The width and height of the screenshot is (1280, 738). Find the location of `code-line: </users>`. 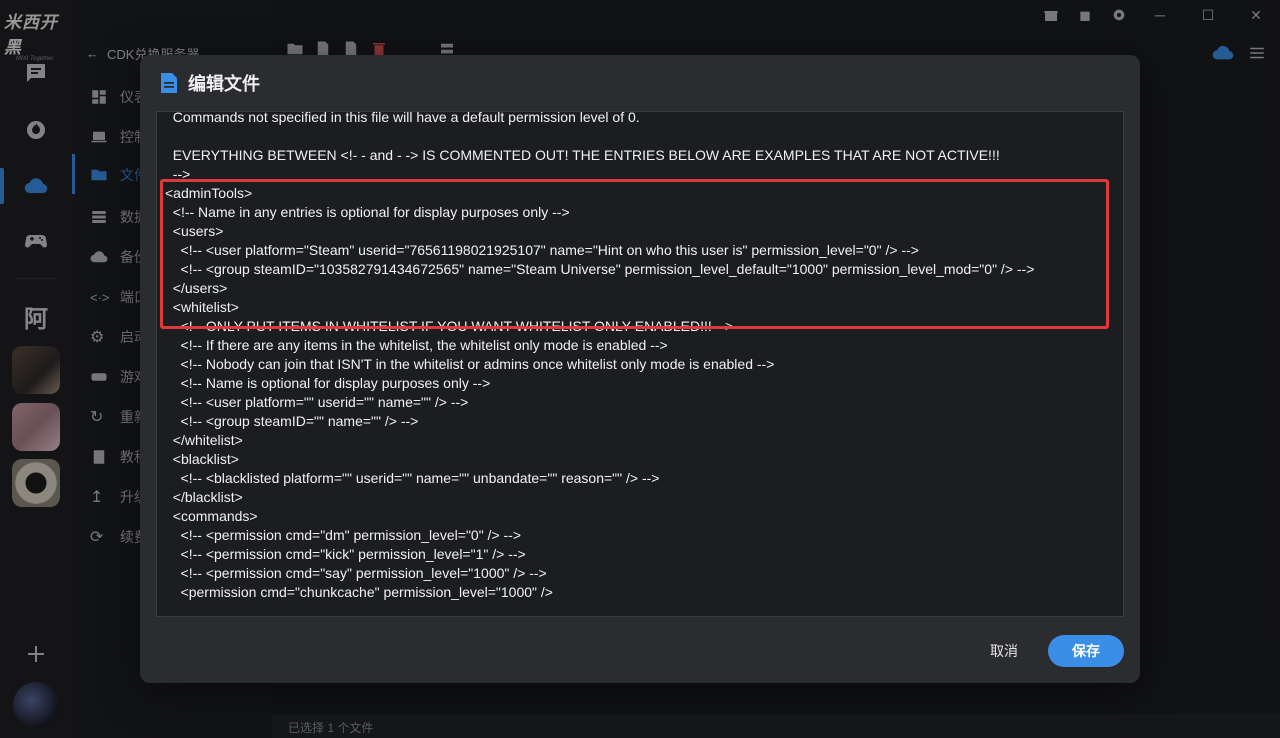

code-line: </users> is located at coordinates (196, 288).